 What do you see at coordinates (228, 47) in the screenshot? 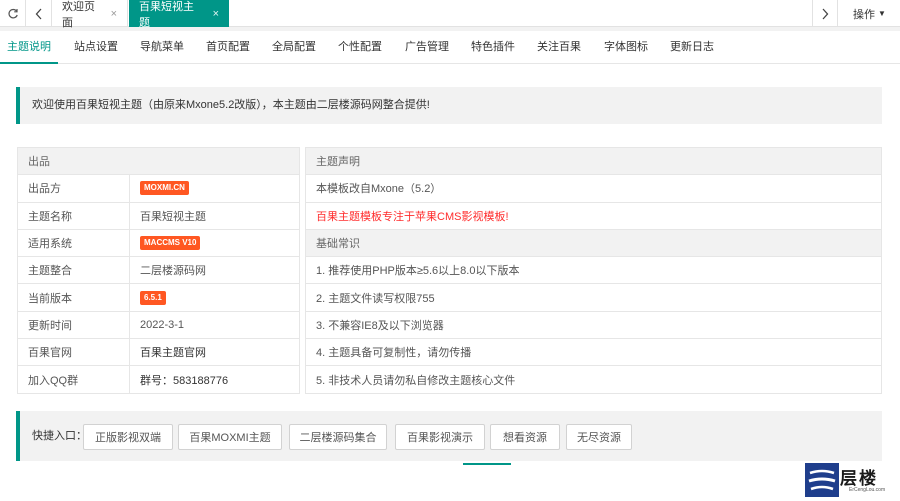
I see `nav-tab-home-config: 首页配置` at bounding box center [228, 47].